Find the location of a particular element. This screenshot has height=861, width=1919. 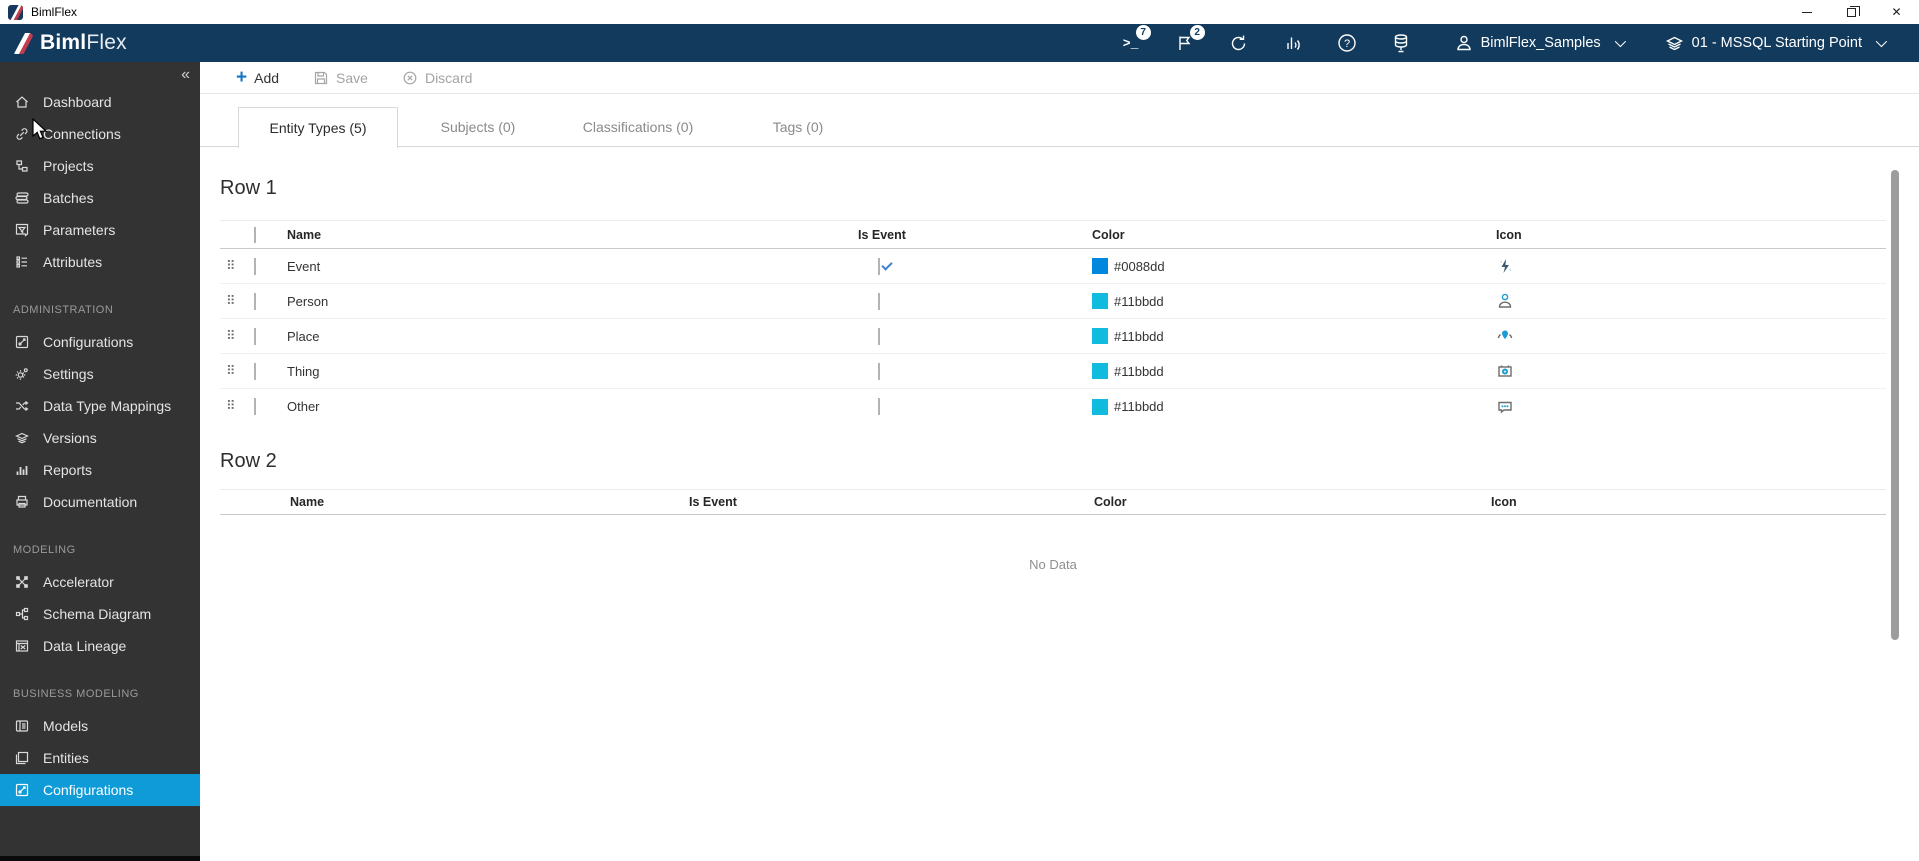

table-row-event: ⠿ Event #0088dd is located at coordinates (1053, 266).